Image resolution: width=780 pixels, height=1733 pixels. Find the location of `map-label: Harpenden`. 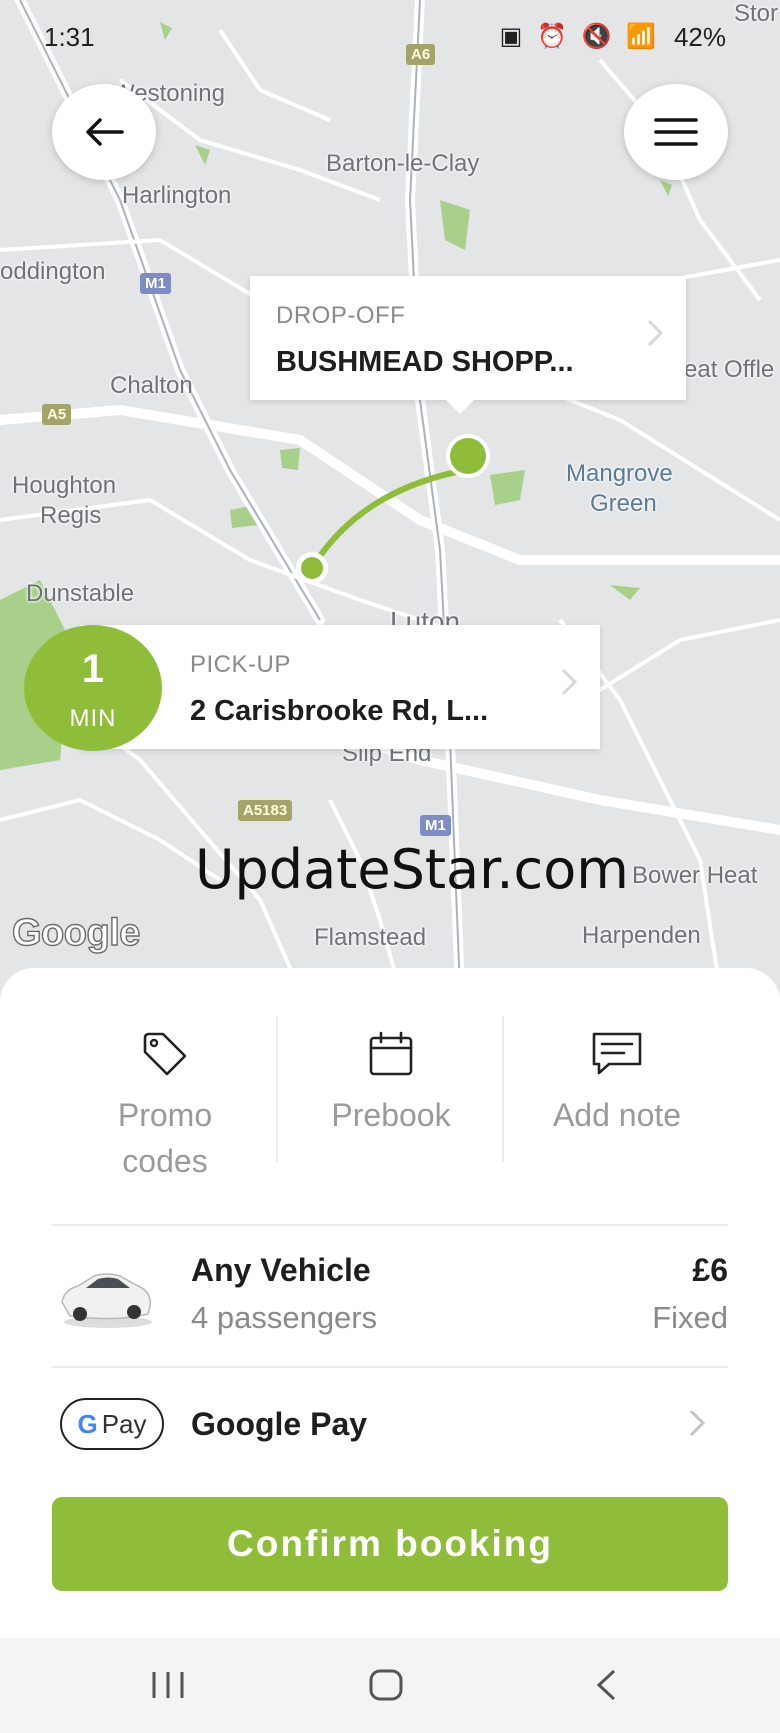

map-label: Harpenden is located at coordinates (641, 935).